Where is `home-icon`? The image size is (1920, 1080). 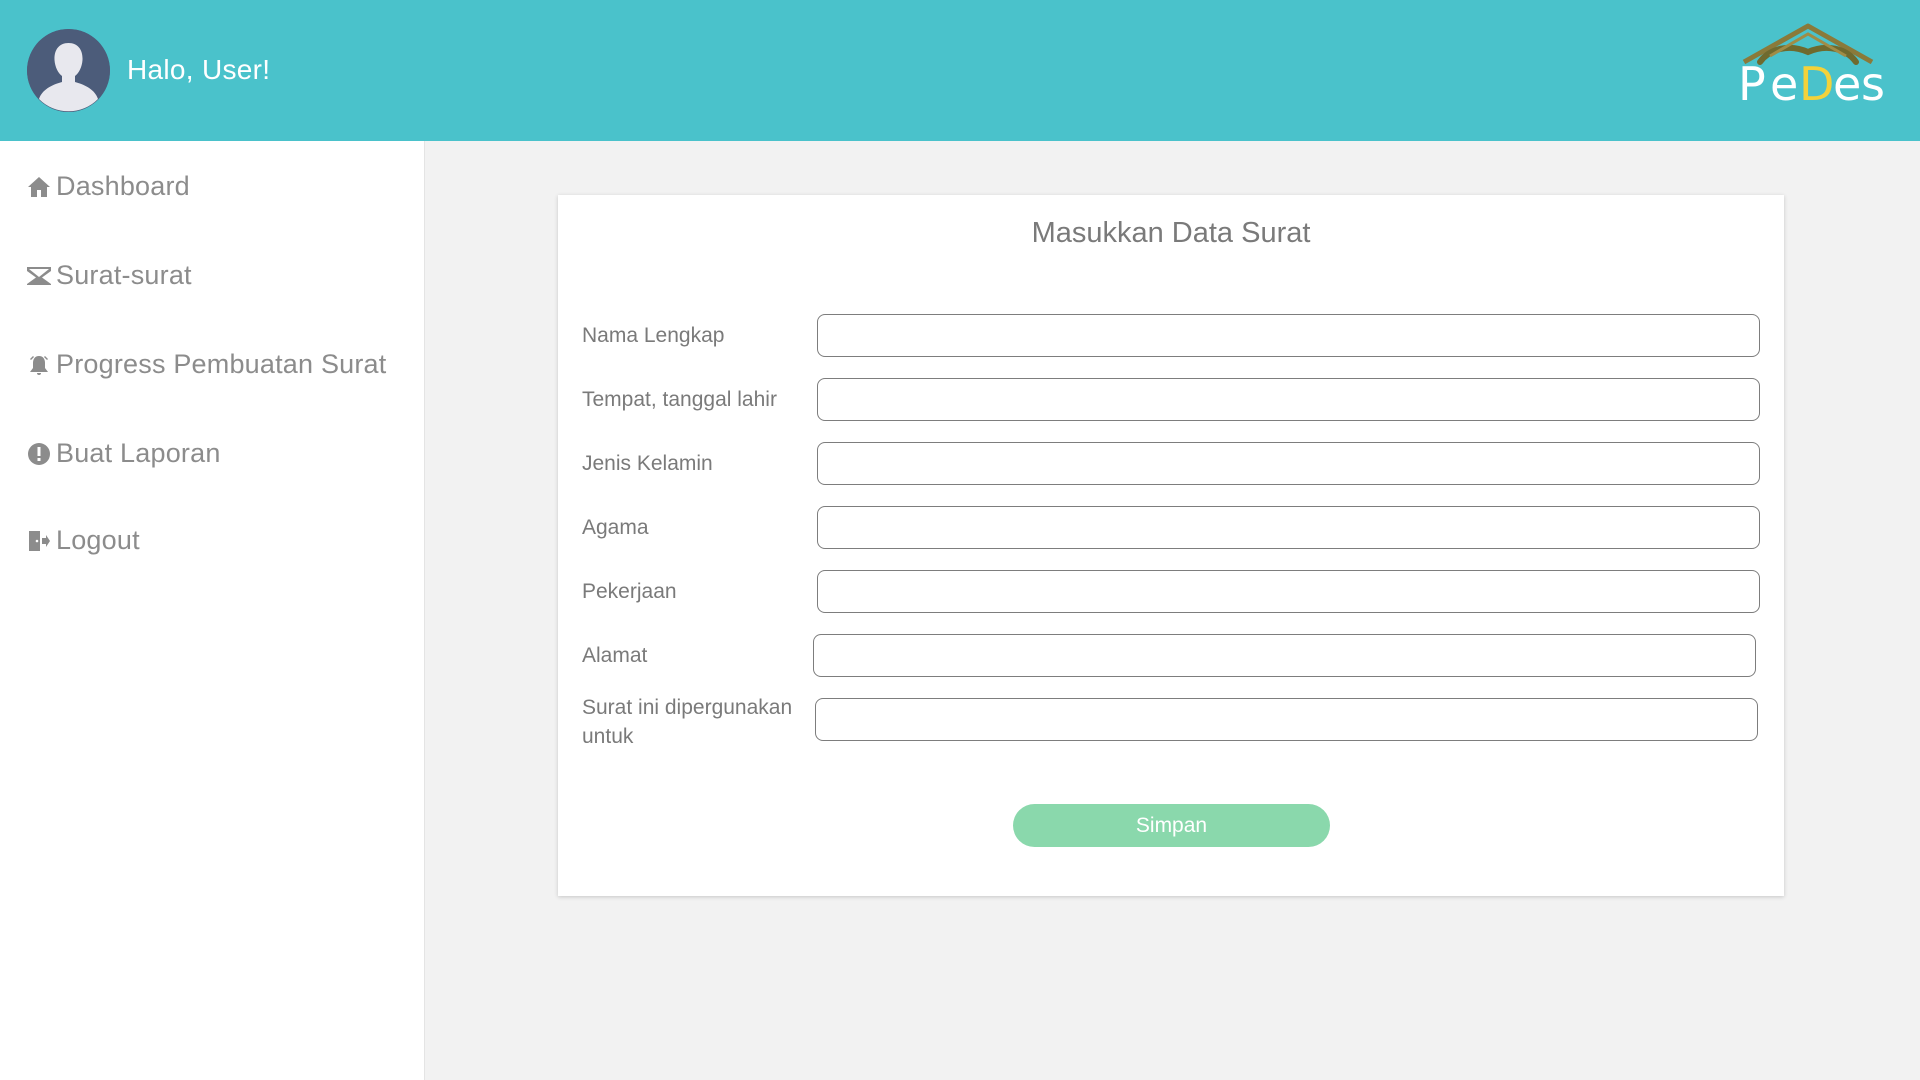
home-icon is located at coordinates (39, 187).